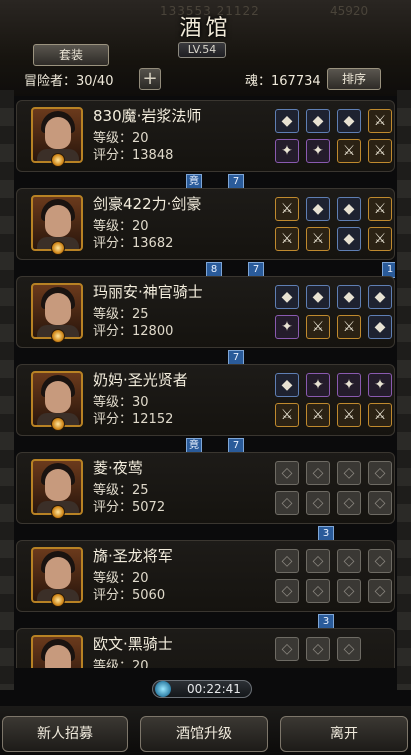 Image resolution: width=411 pixels, height=755 pixels. What do you see at coordinates (205, 576) in the screenshot?
I see `hero-card: 旖·圣龙将军 等级：20 评分：5060 ◇ ◇ ◇ ◇ ◇ ◇ ◇ ◇` at bounding box center [205, 576].